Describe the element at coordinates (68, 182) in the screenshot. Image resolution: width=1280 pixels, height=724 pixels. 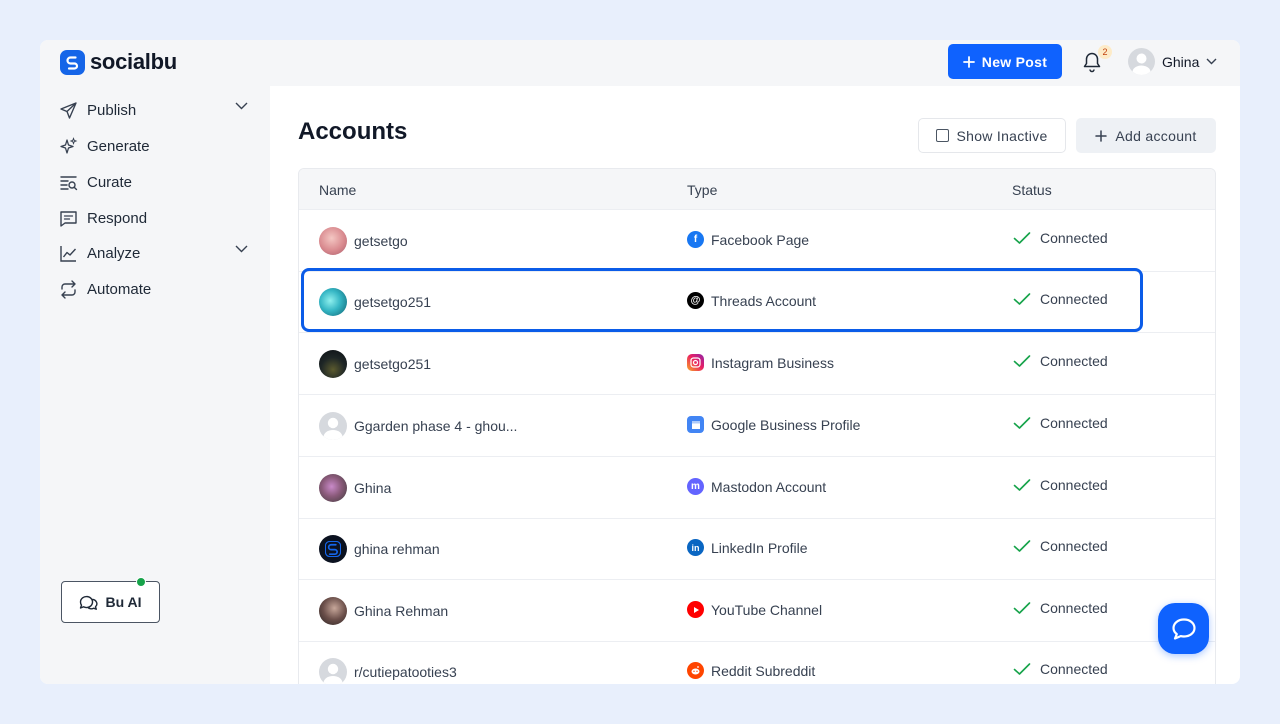
I see `curate-icon` at that location.